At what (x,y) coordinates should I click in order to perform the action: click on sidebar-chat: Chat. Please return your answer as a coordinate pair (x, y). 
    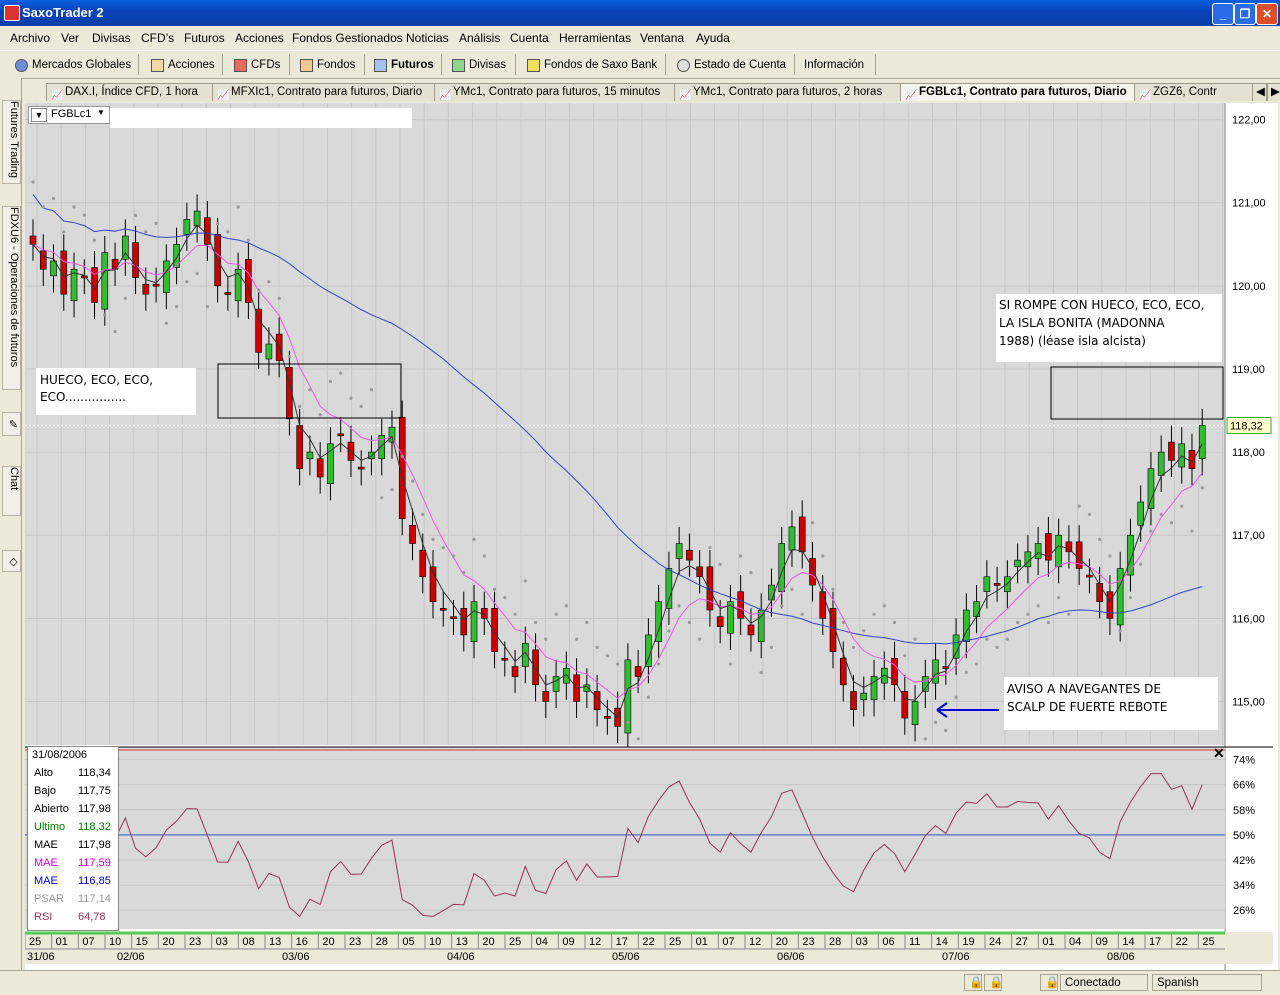
    Looking at the image, I should click on (11, 491).